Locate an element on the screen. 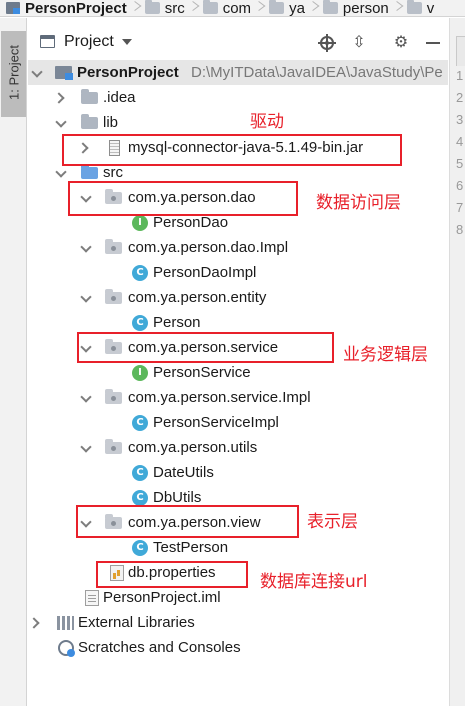 The image size is (465, 706). line-number: 2 is located at coordinates (460, 97).